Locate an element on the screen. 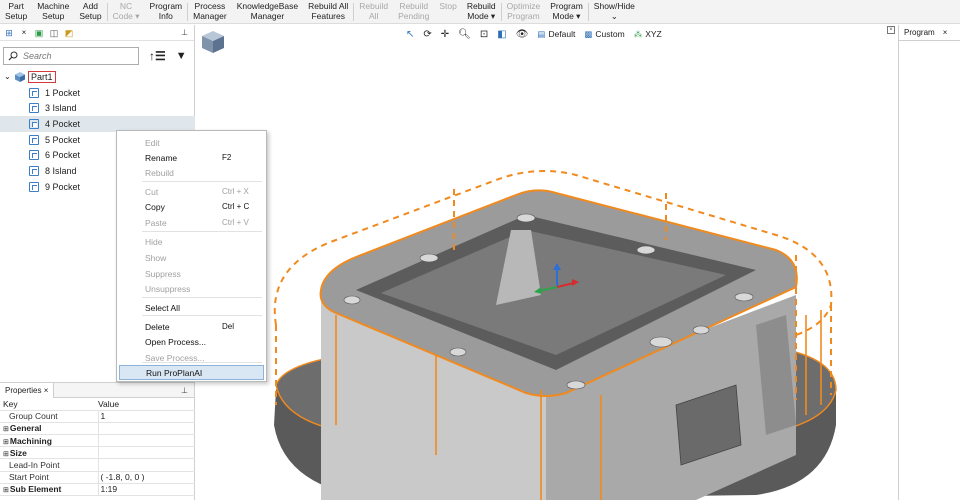 The height and width of the screenshot is (500, 960). property-key-label: Group Count is located at coordinates (33, 416).